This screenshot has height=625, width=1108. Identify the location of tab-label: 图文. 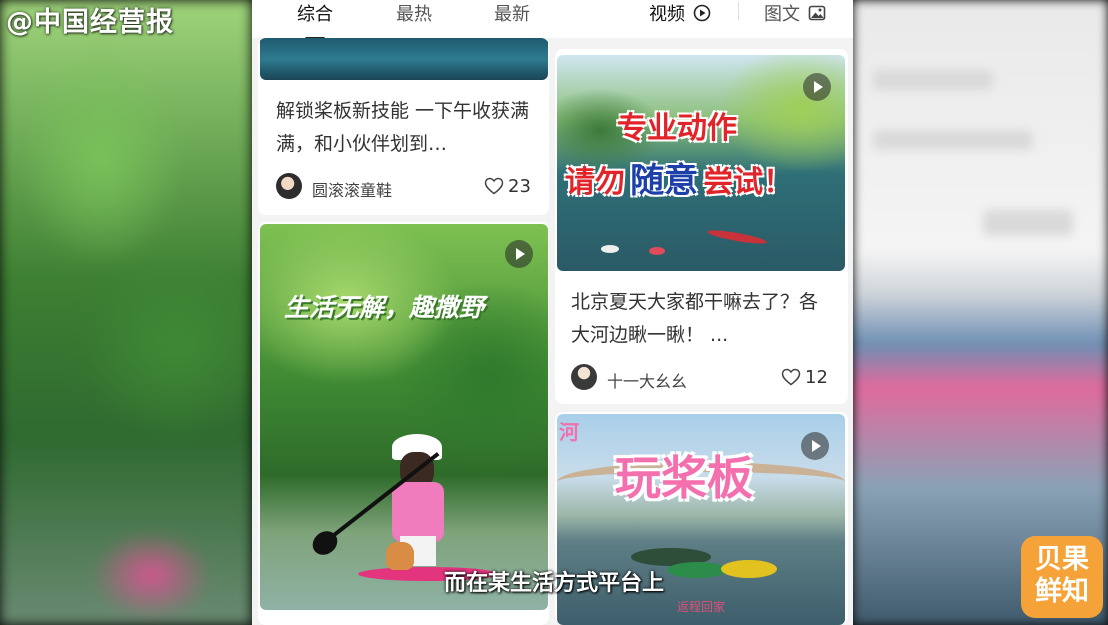
(782, 14).